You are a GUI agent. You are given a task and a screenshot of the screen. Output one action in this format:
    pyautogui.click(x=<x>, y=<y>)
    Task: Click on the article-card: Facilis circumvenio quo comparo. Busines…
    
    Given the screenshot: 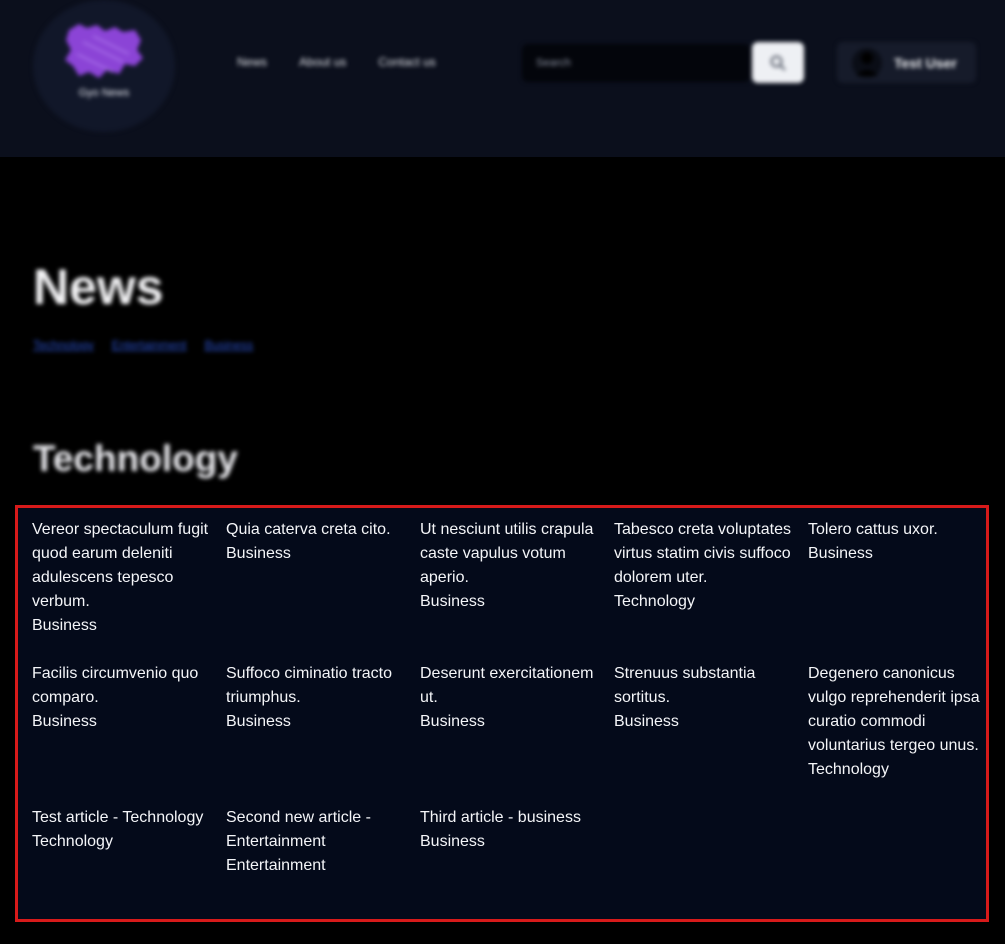 What is the action you would take?
    pyautogui.click(x=129, y=722)
    